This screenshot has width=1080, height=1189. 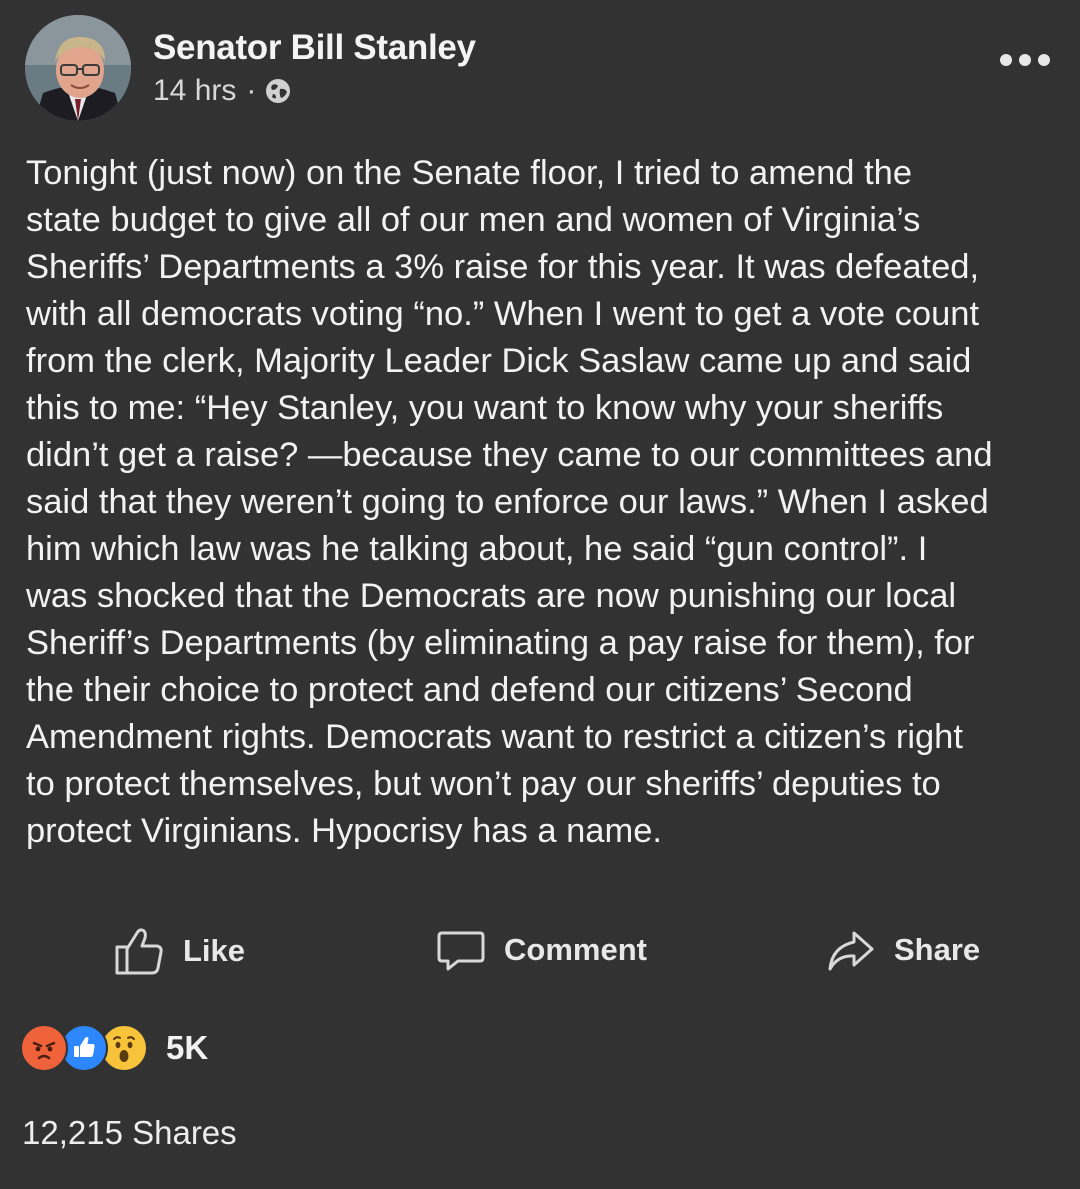 I want to click on share-button: Share, so click(x=903, y=950).